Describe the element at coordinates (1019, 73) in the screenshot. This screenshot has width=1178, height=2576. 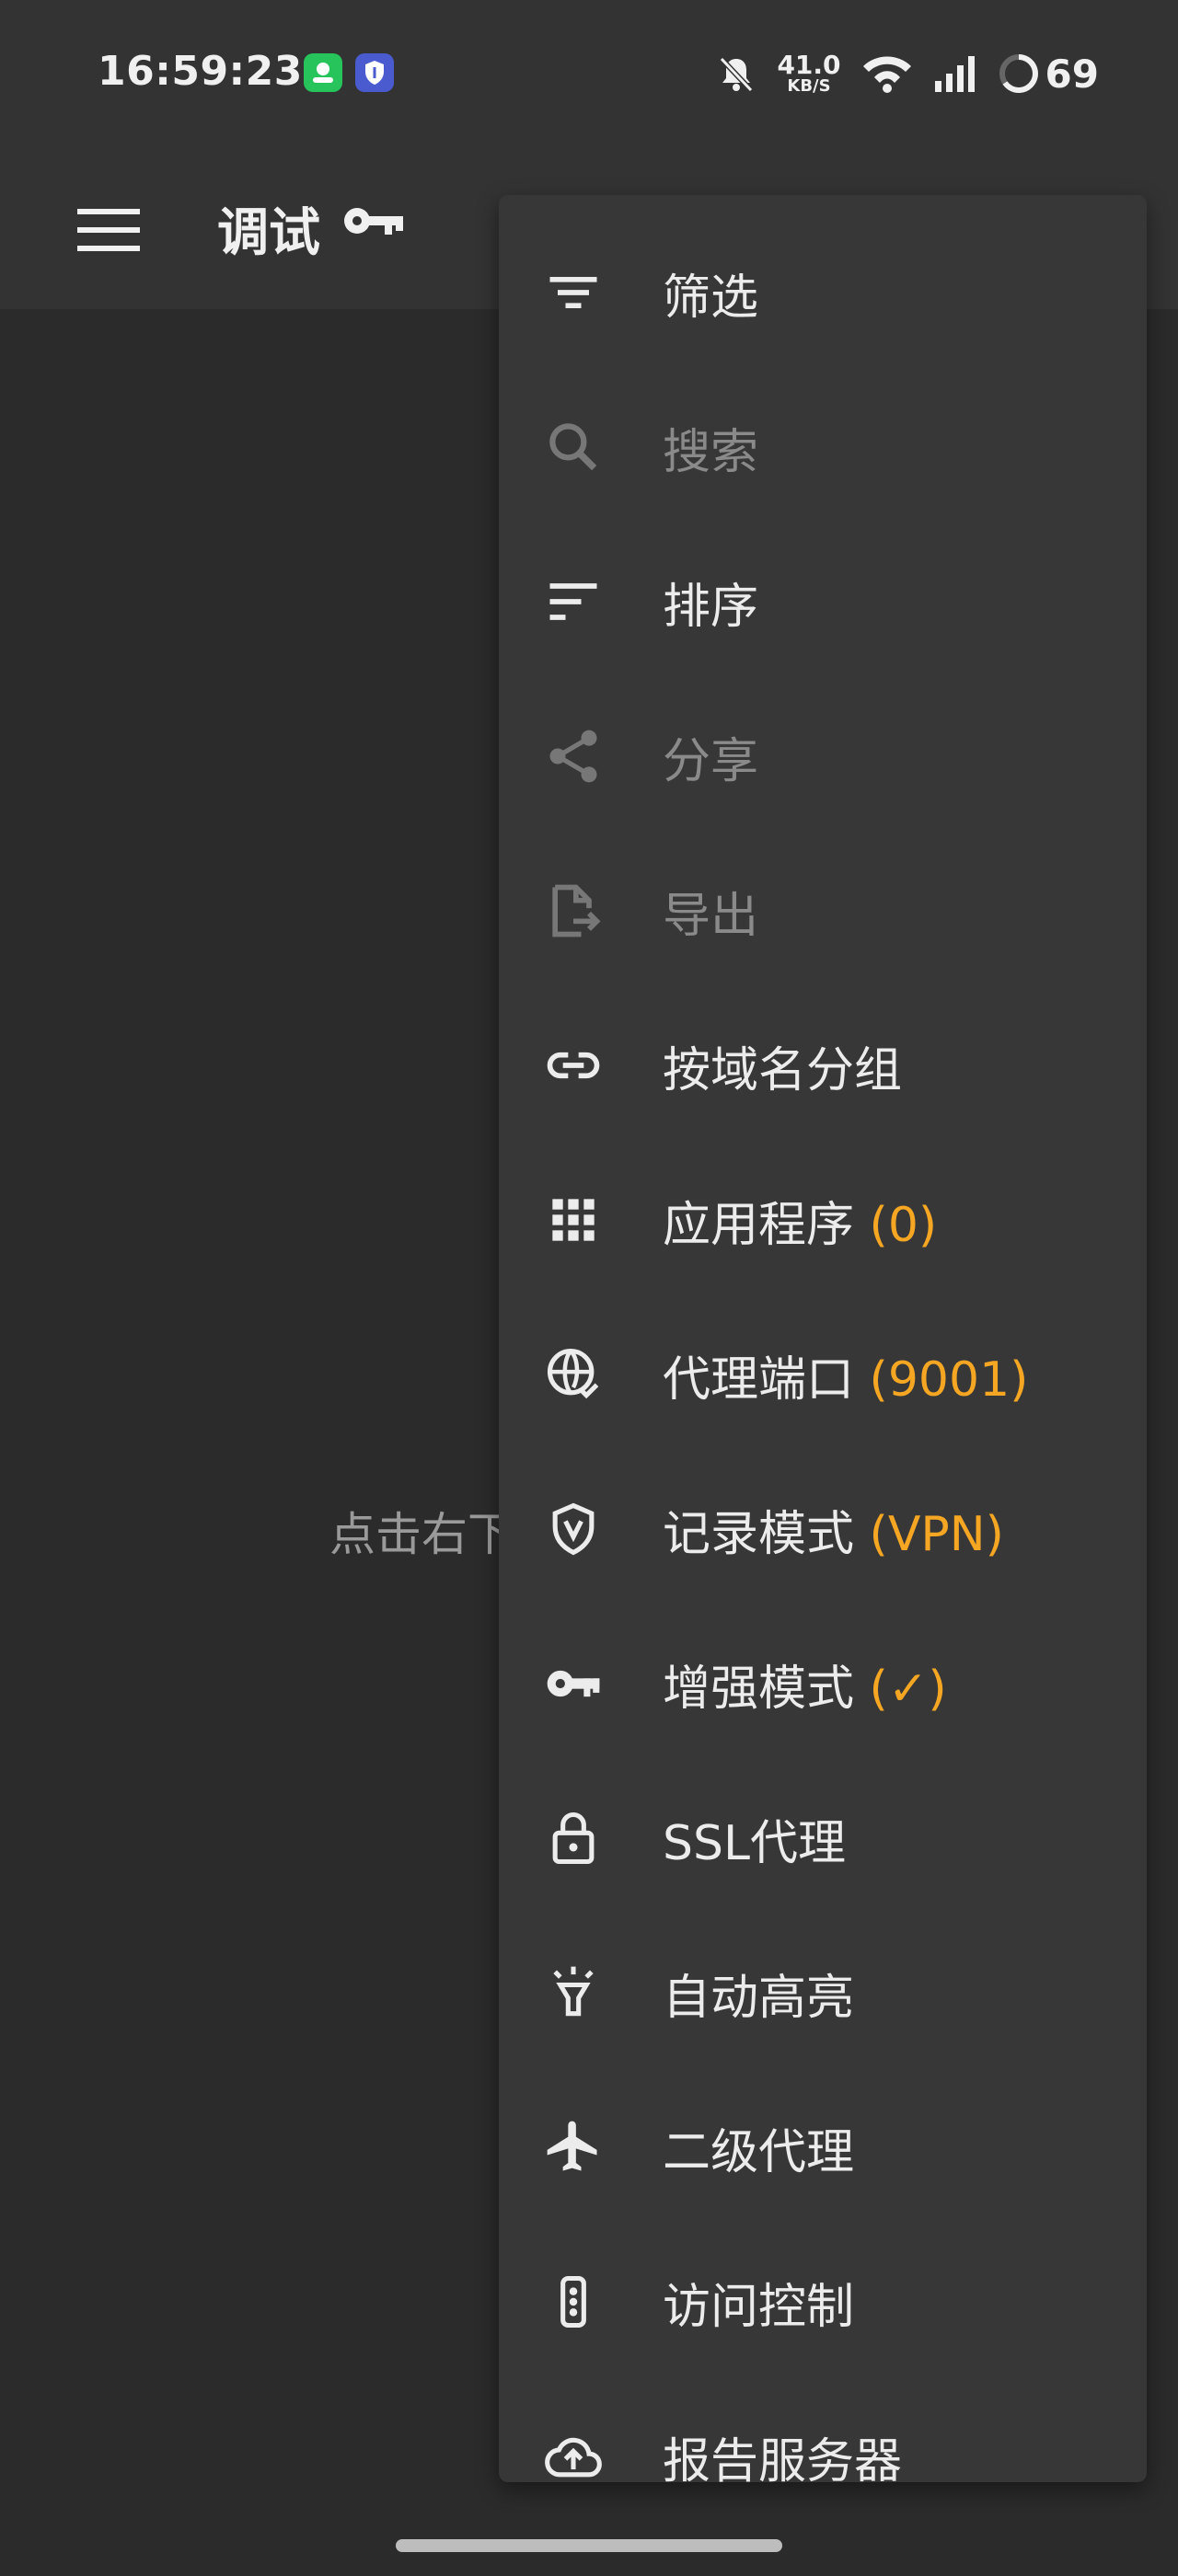
I see `battery-ring-icon` at that location.